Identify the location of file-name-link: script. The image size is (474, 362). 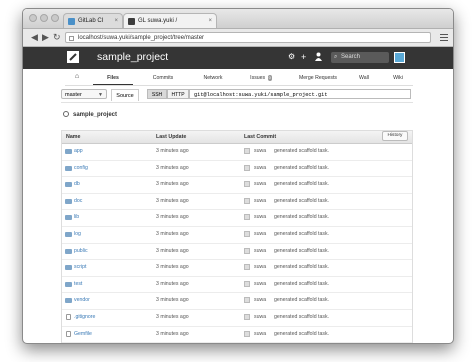
(80, 267).